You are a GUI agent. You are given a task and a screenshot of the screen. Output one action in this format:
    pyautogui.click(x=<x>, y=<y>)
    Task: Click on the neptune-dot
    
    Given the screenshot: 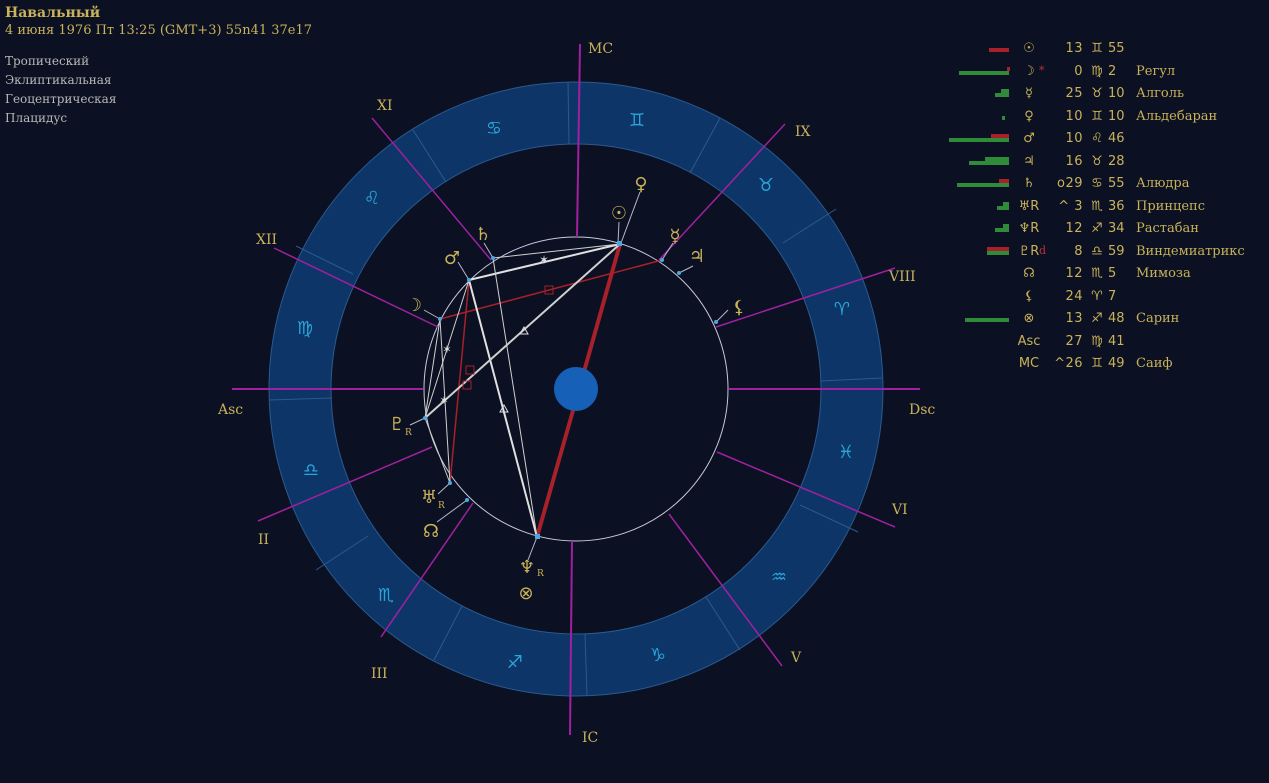 What is the action you would take?
    pyautogui.click(x=537, y=536)
    